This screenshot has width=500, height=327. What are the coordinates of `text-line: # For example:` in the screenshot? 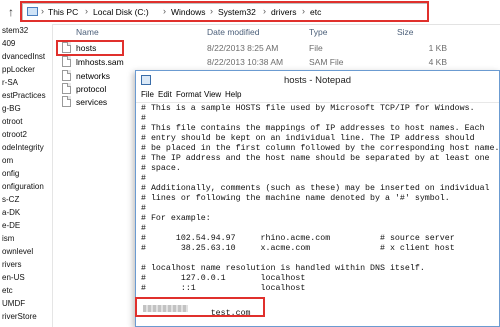 It's located at (176, 218).